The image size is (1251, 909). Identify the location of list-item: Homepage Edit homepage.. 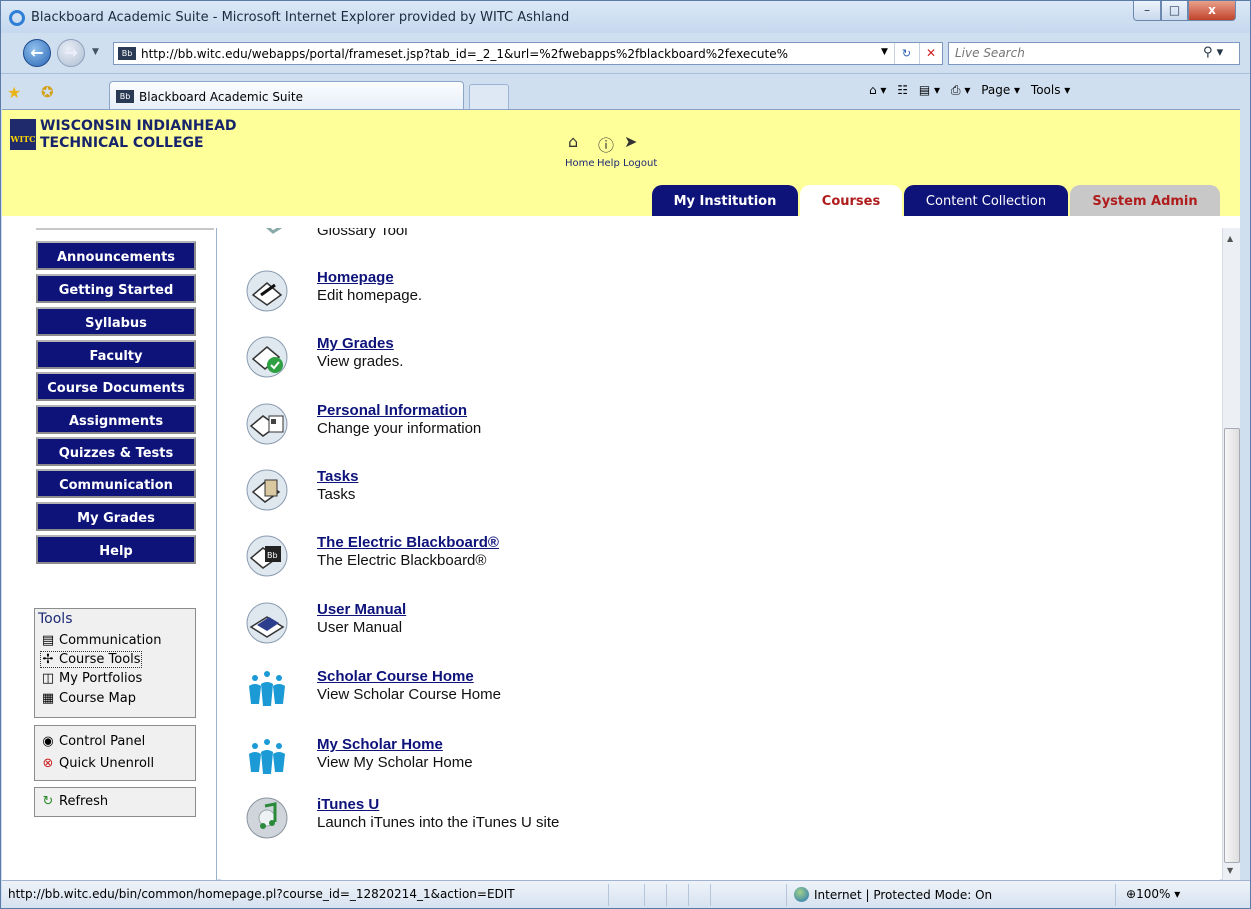
(545, 294).